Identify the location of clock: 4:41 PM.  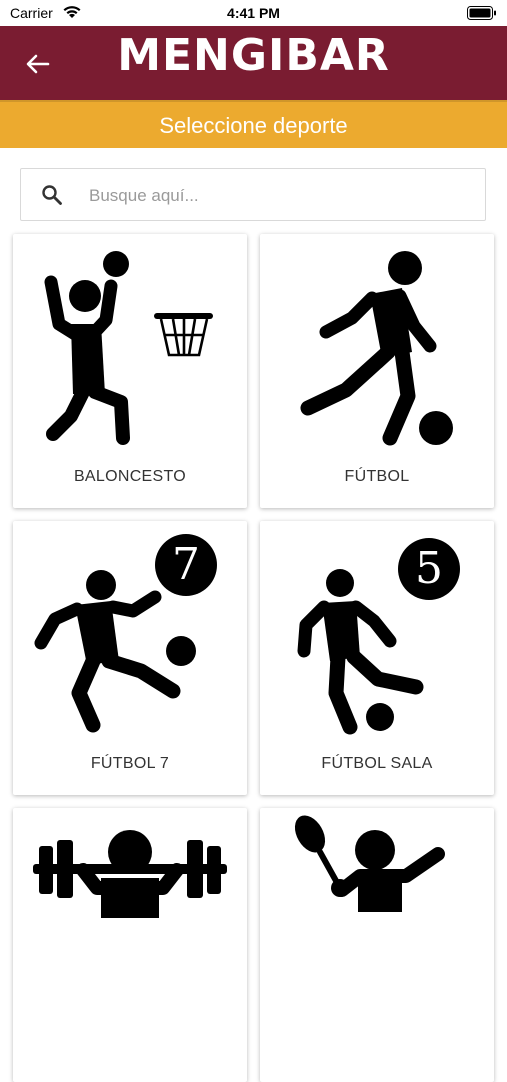
(253, 13).